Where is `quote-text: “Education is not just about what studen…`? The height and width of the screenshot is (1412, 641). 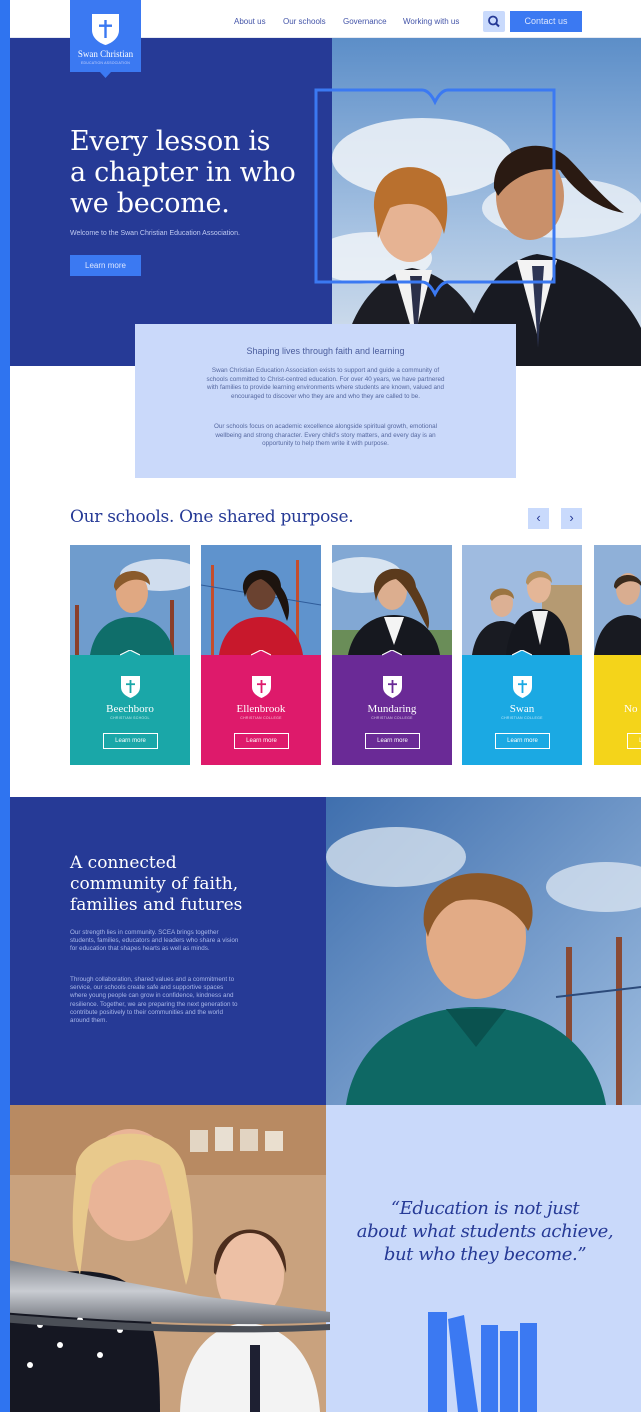 quote-text: “Education is not just about what studen… is located at coordinates (485, 1231).